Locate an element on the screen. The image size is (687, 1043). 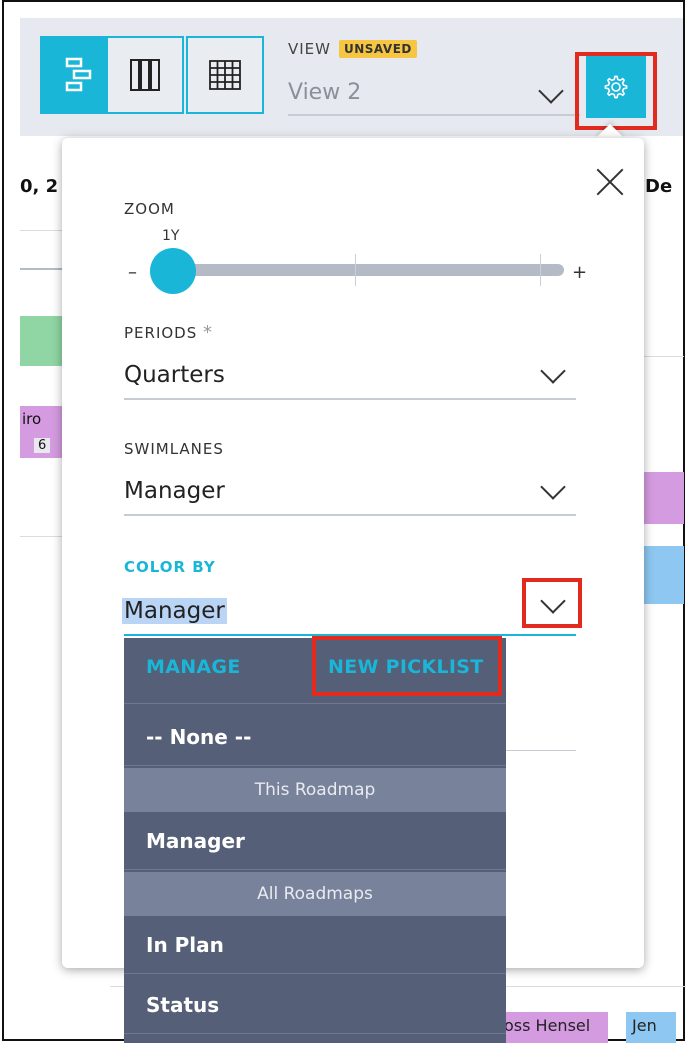
periods-label: PERIODS * is located at coordinates (168, 332).